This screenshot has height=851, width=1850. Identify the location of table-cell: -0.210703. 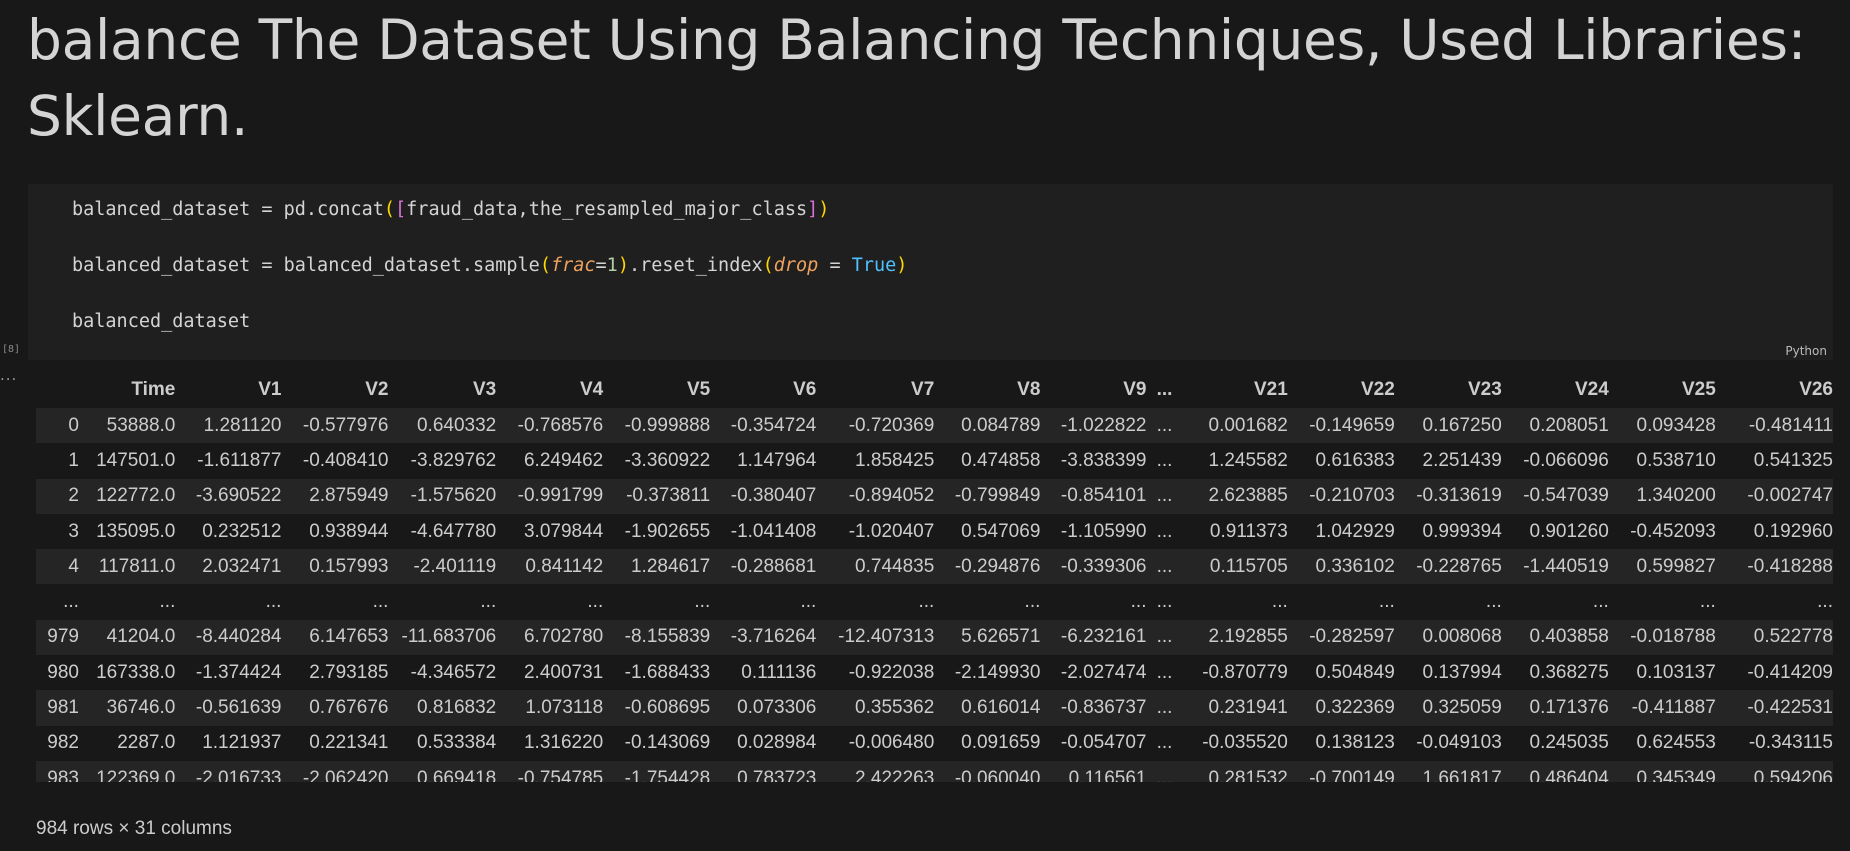
(1352, 496).